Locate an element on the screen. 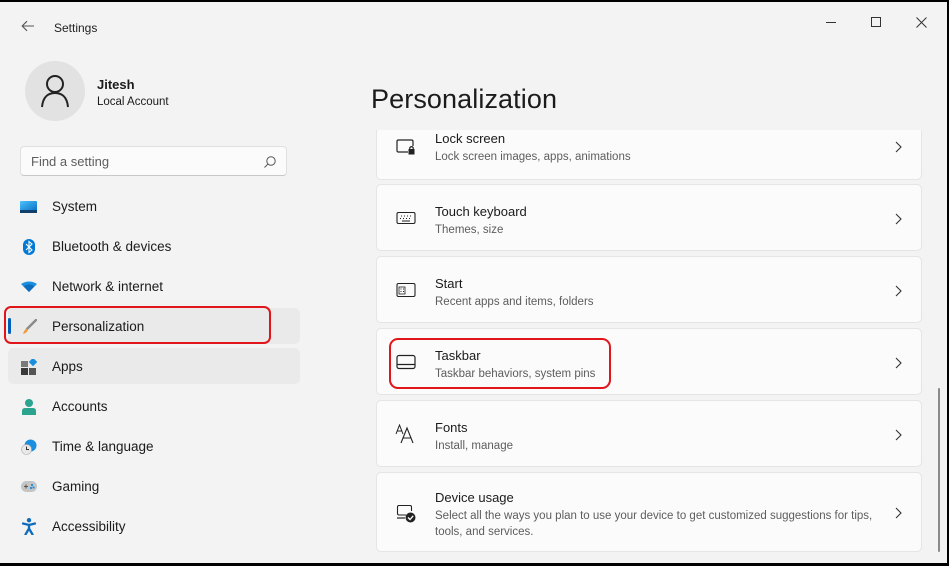 The height and width of the screenshot is (570, 952). sidebar-item-label: Bluetooth & devices is located at coordinates (112, 246).